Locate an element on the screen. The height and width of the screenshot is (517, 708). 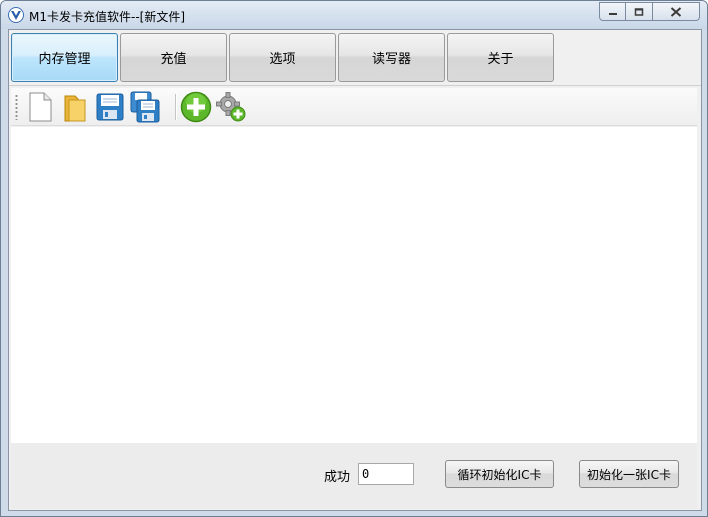
settings-add-button is located at coordinates (231, 107).